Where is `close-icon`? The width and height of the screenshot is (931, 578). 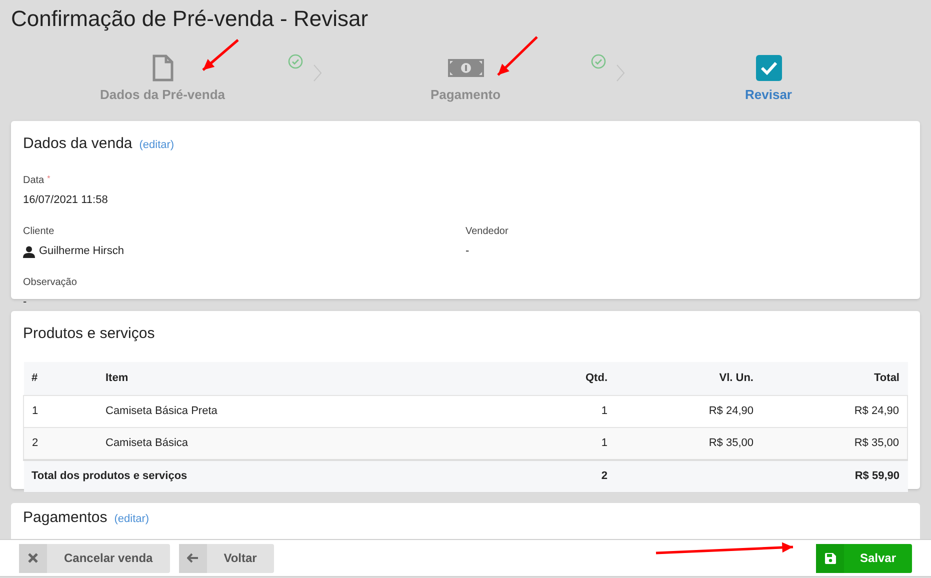 close-icon is located at coordinates (33, 558).